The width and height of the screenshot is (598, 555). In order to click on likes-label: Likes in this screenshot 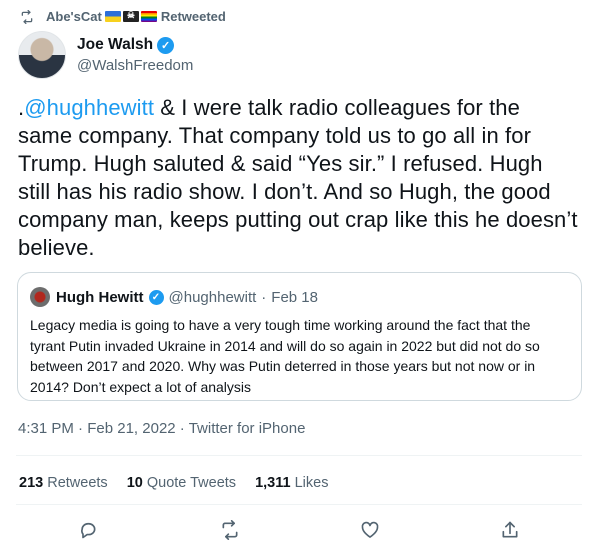, I will do `click(311, 483)`.